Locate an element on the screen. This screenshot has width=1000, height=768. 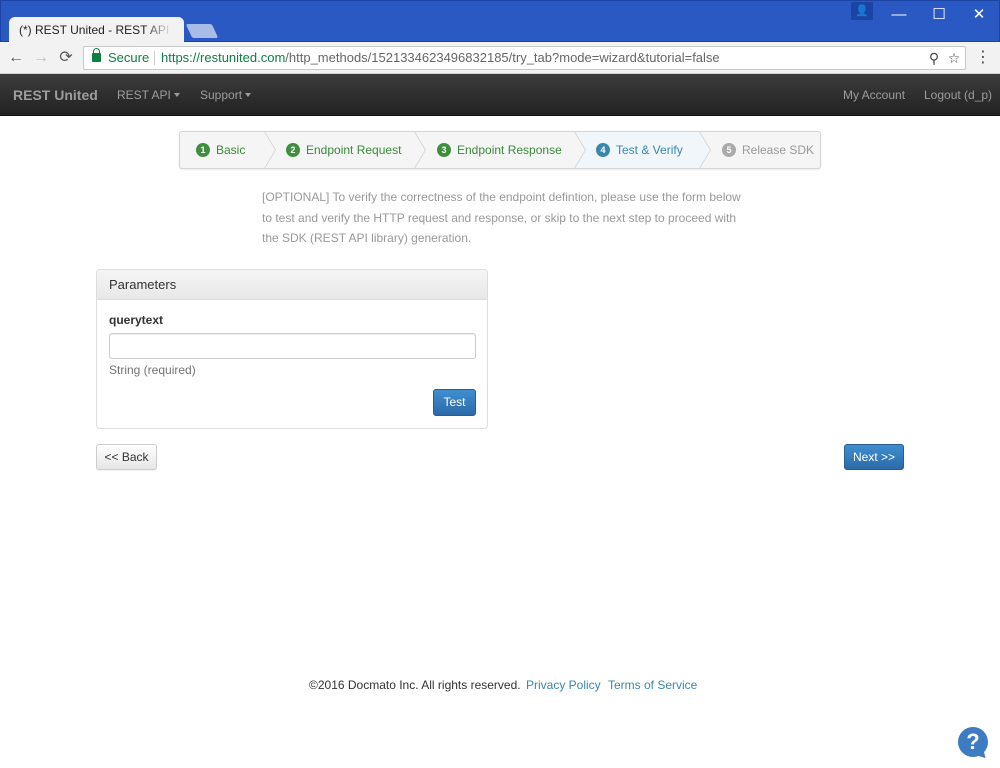
zoom-icon: ⚲ is located at coordinates (934, 58).